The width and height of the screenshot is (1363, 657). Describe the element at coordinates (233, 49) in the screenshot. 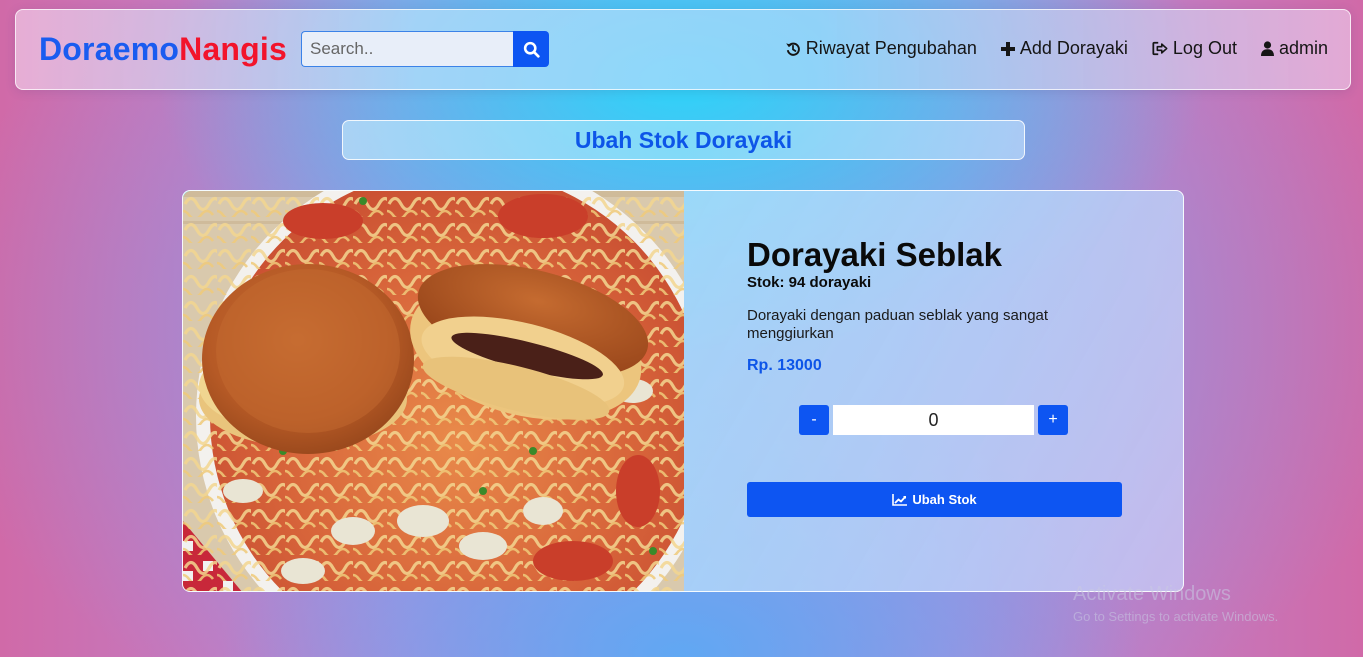

I see `brand-text-red: Nangis` at that location.